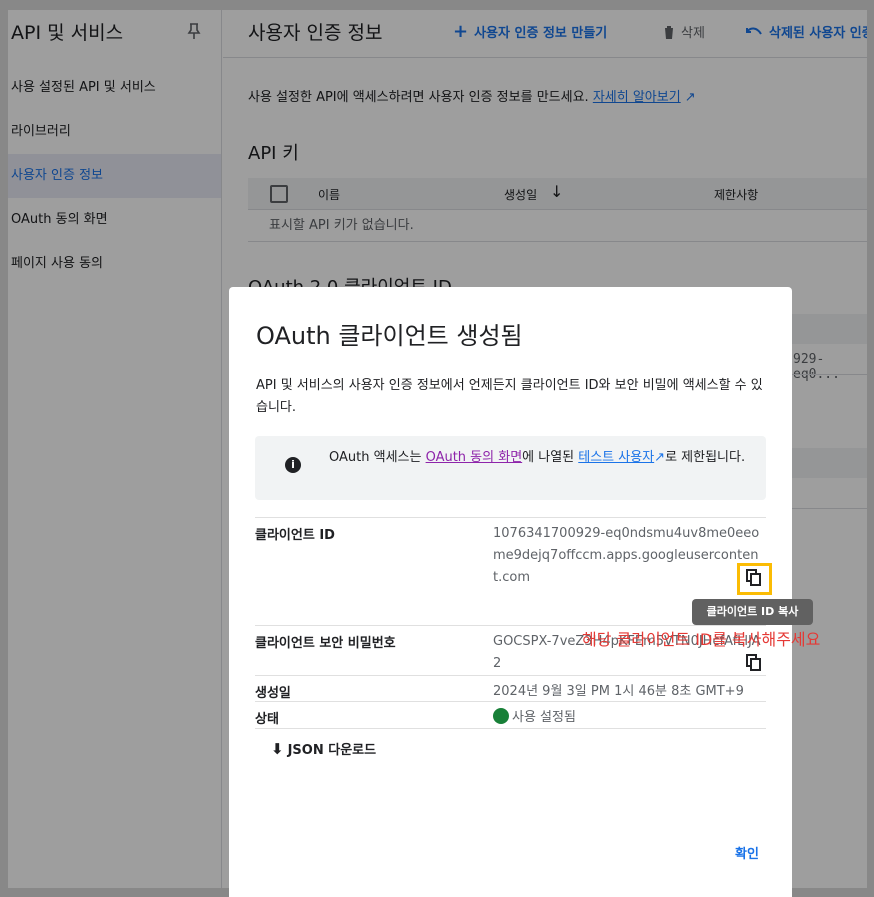 The height and width of the screenshot is (897, 874). What do you see at coordinates (295, 535) in the screenshot?
I see `client-id-label: 클라이언트 ID` at bounding box center [295, 535].